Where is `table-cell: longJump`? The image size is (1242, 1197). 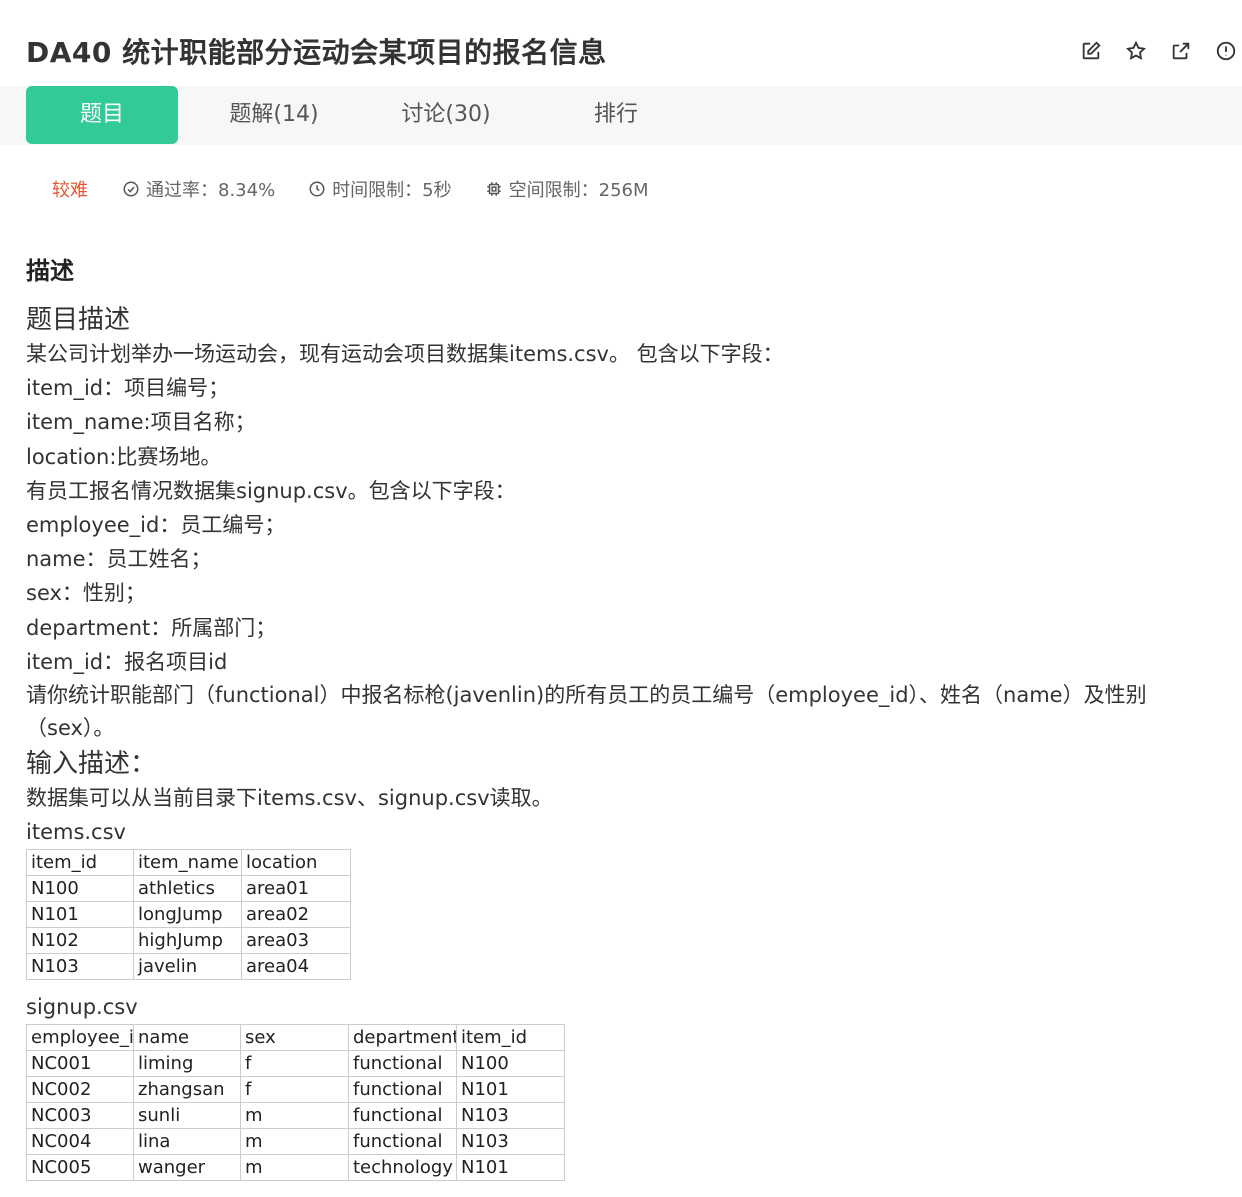
table-cell: longJump is located at coordinates (187, 915).